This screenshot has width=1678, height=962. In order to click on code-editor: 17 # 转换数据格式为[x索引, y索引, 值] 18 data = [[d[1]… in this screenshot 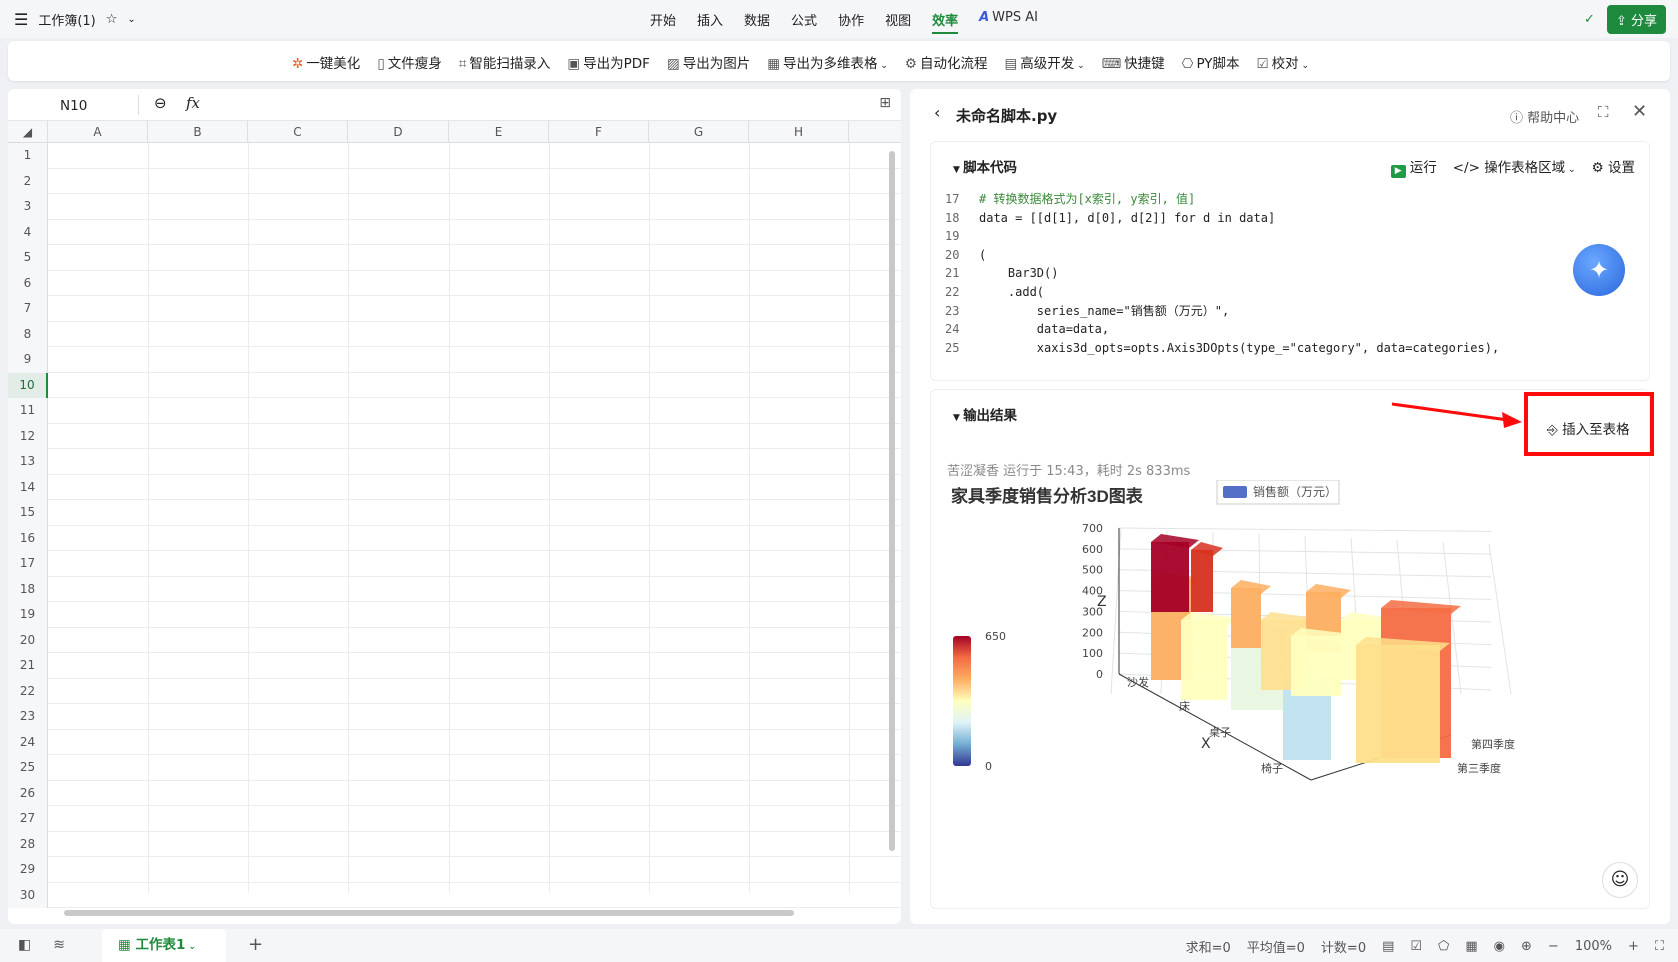, I will do `click(1290, 281)`.